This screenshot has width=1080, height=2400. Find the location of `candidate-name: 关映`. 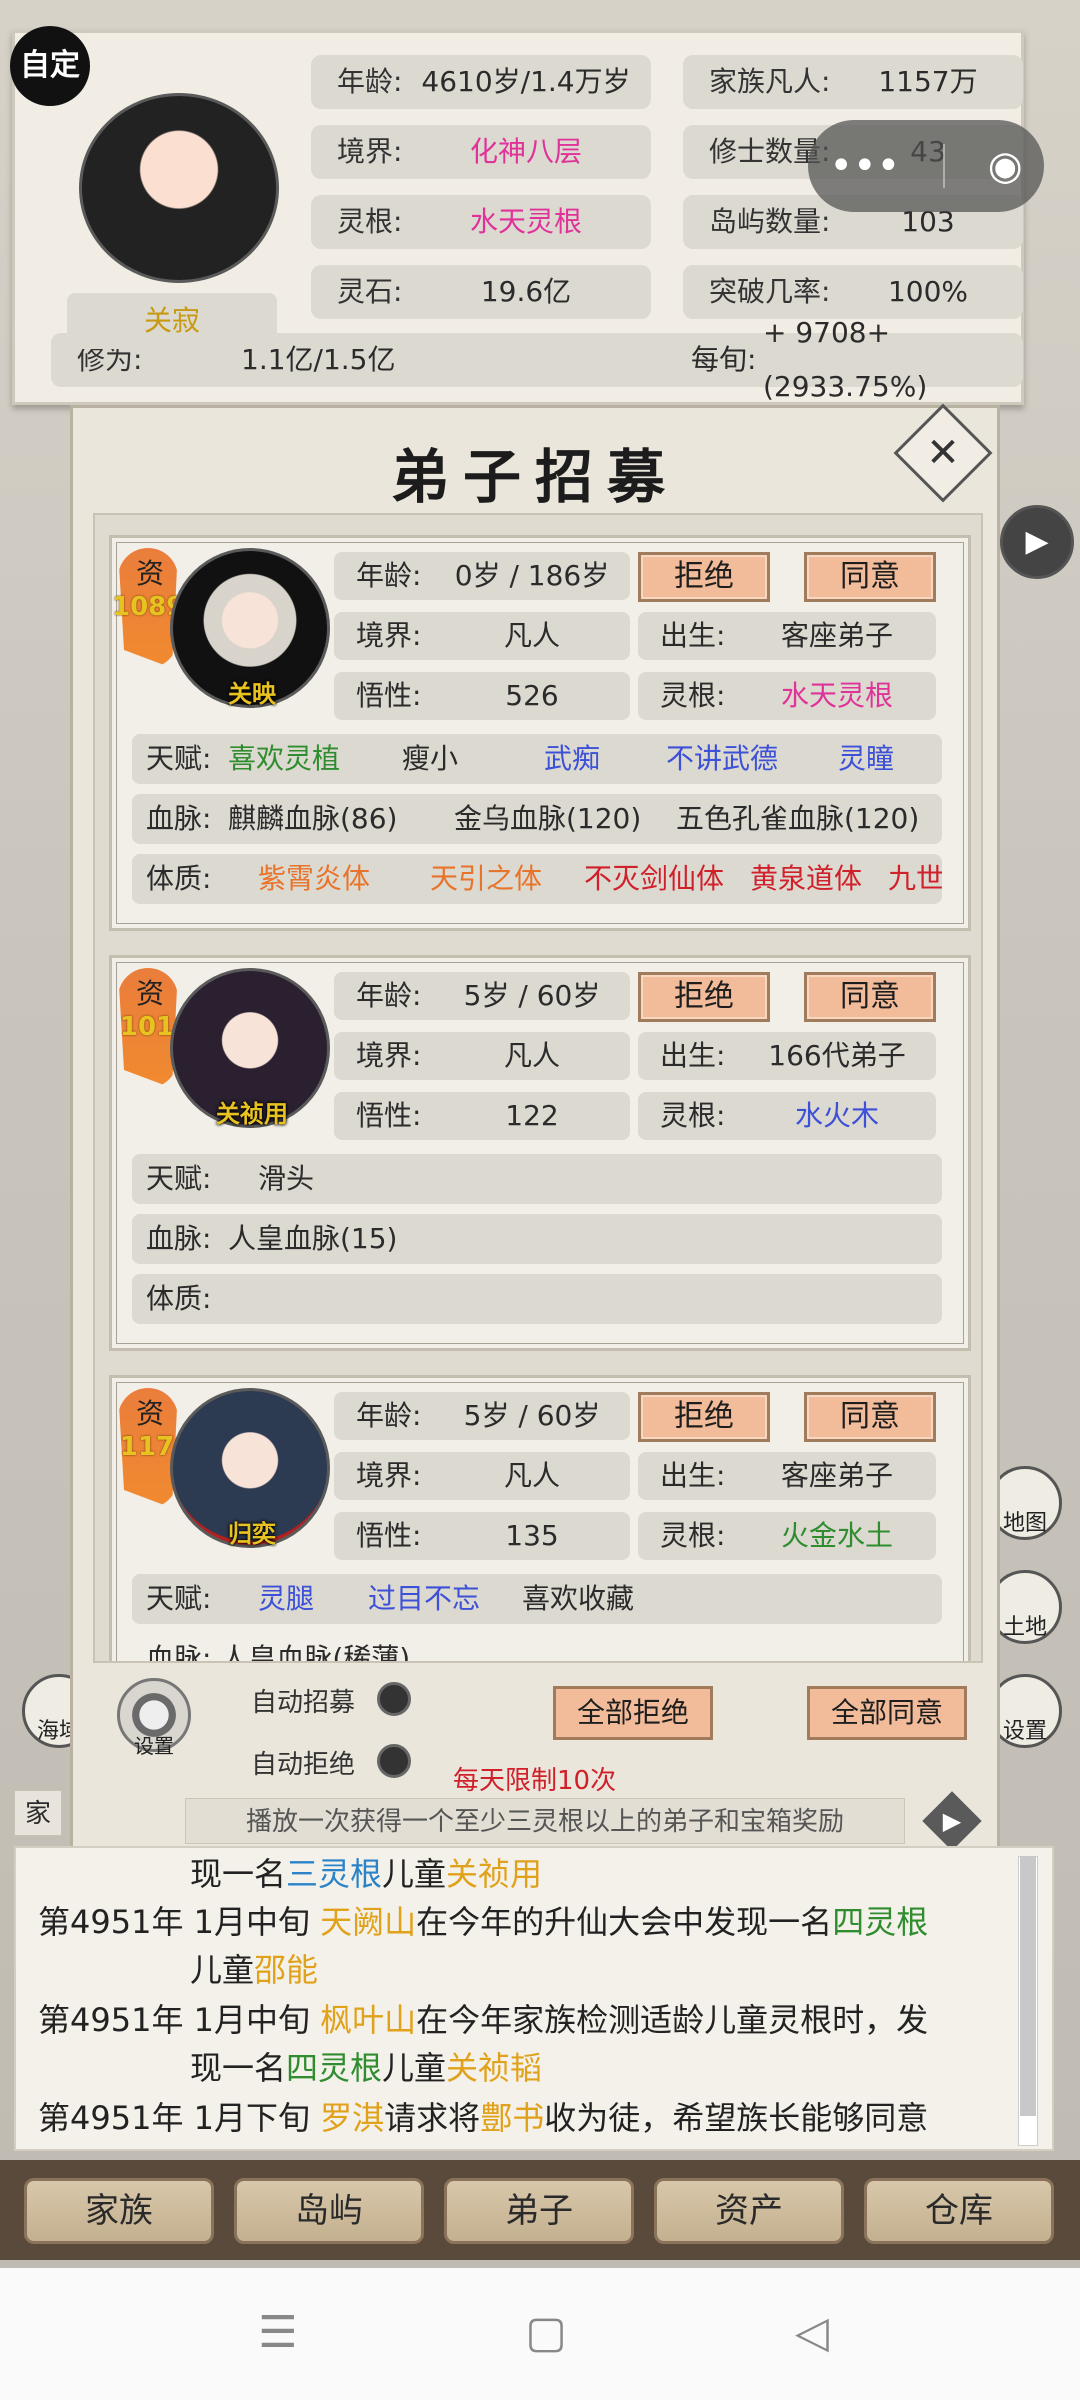

candidate-name: 关映 is located at coordinates (252, 694).